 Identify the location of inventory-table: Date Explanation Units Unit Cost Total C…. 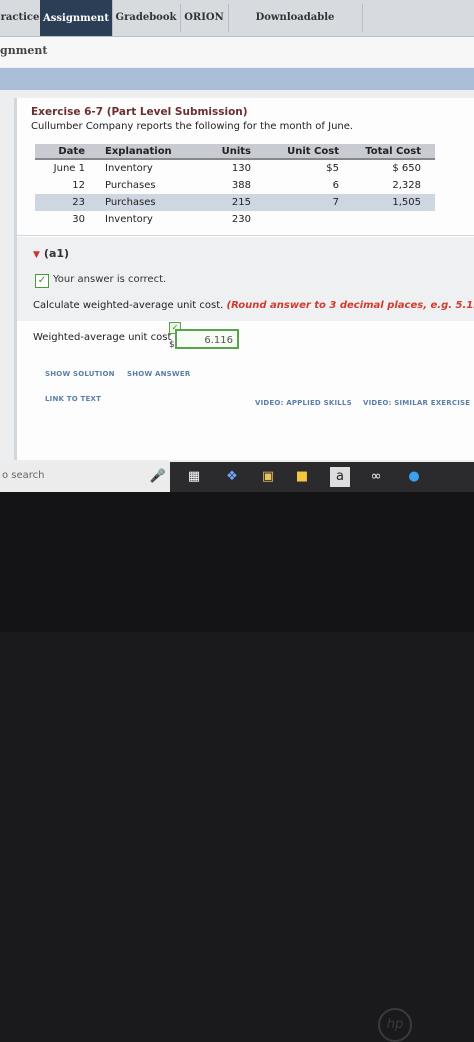
(235, 186).